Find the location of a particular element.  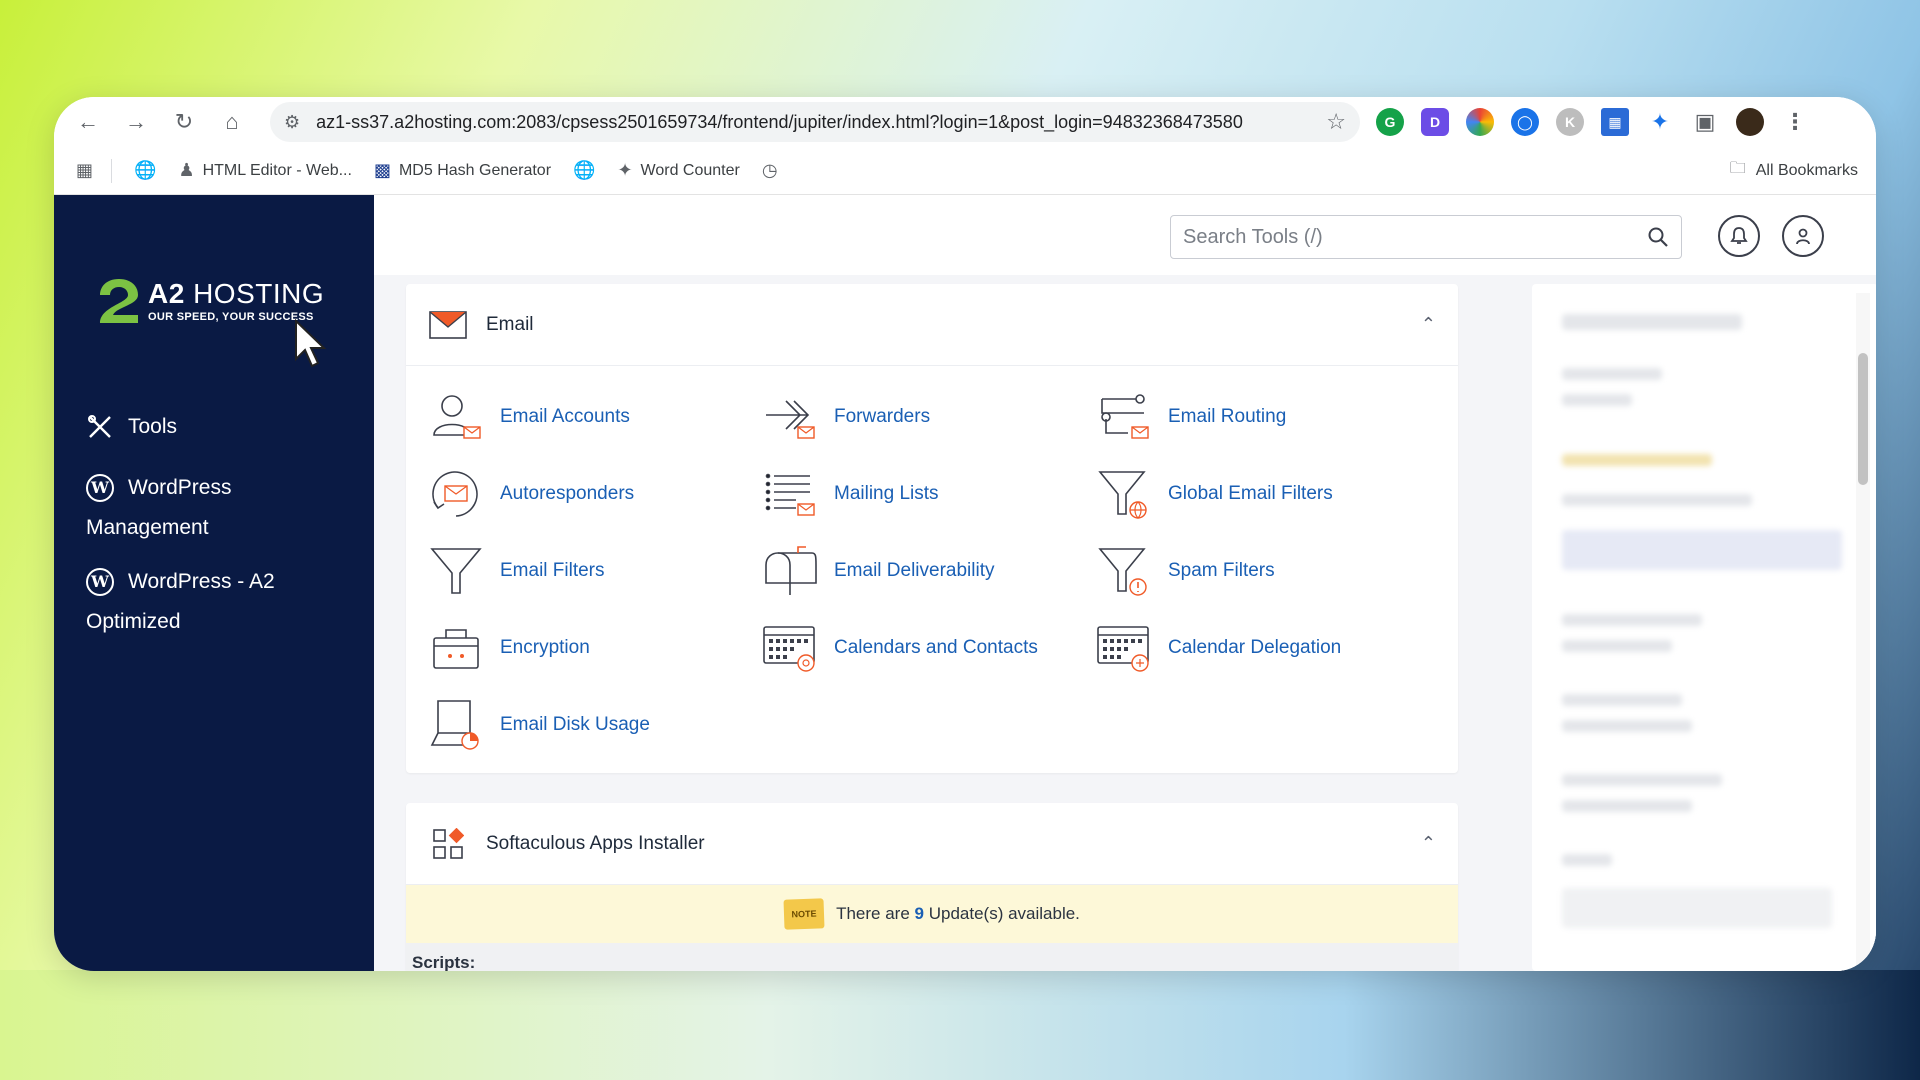

tool-email-accounts: Email Accounts is located at coordinates (595, 416).